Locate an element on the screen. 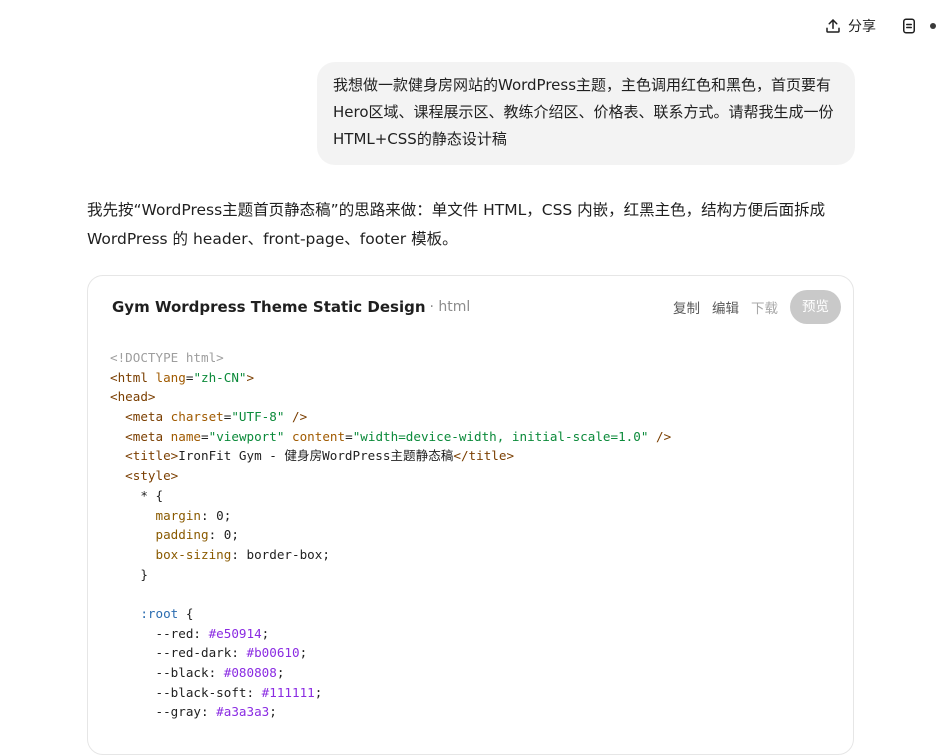  code-line: <style> is located at coordinates (475, 476).